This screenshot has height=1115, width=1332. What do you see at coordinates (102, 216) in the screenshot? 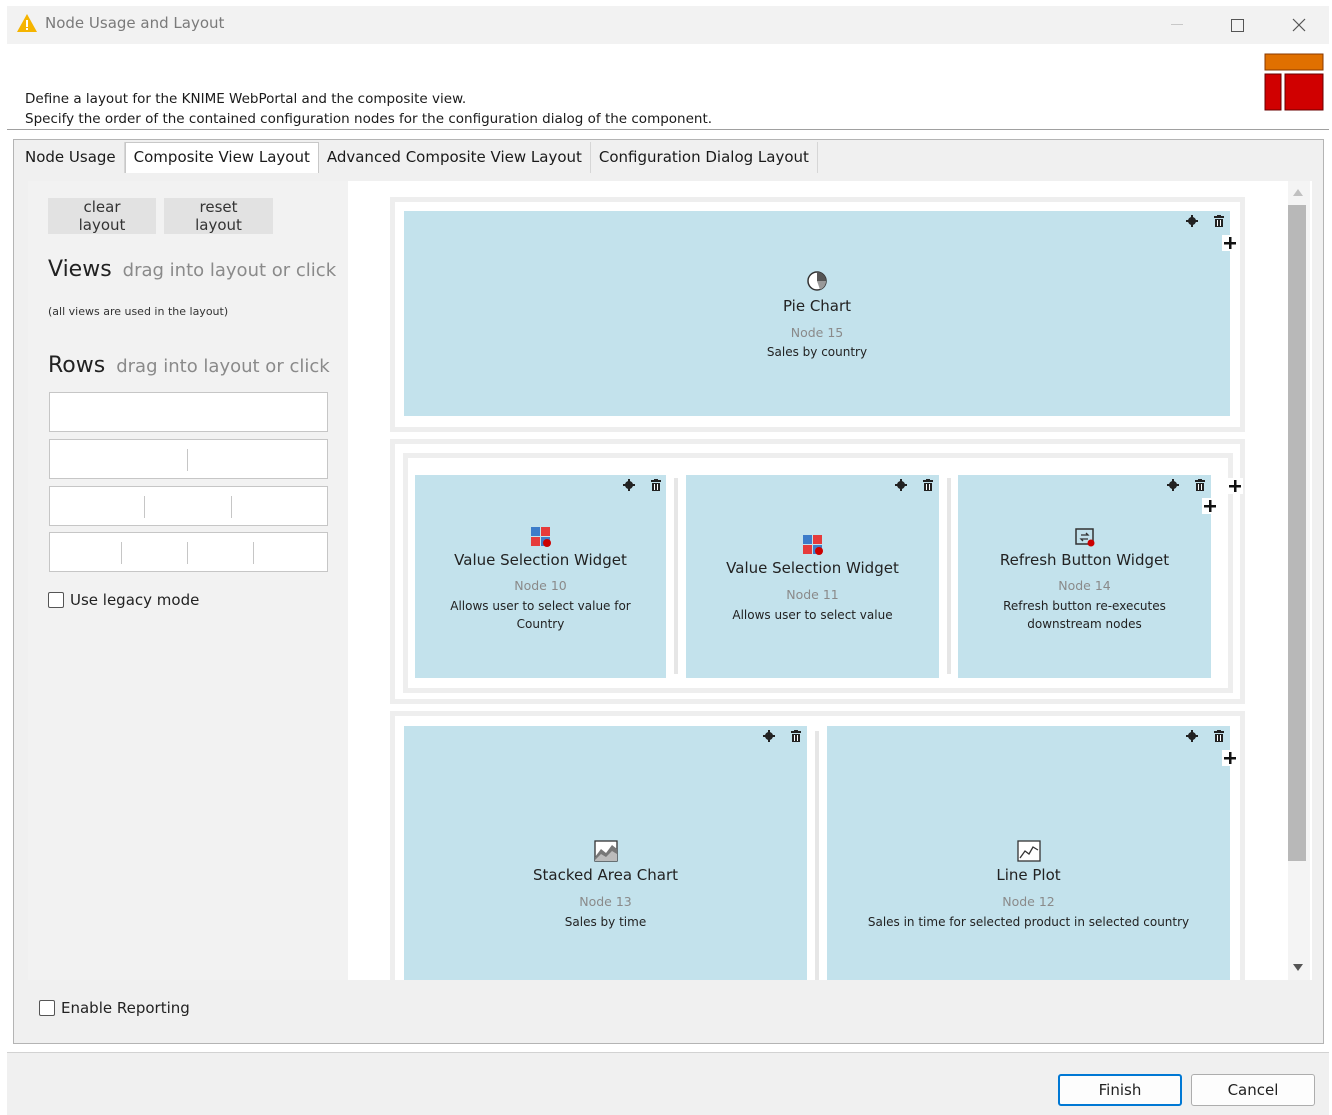
I see `clear-layout-button: clear layout` at bounding box center [102, 216].